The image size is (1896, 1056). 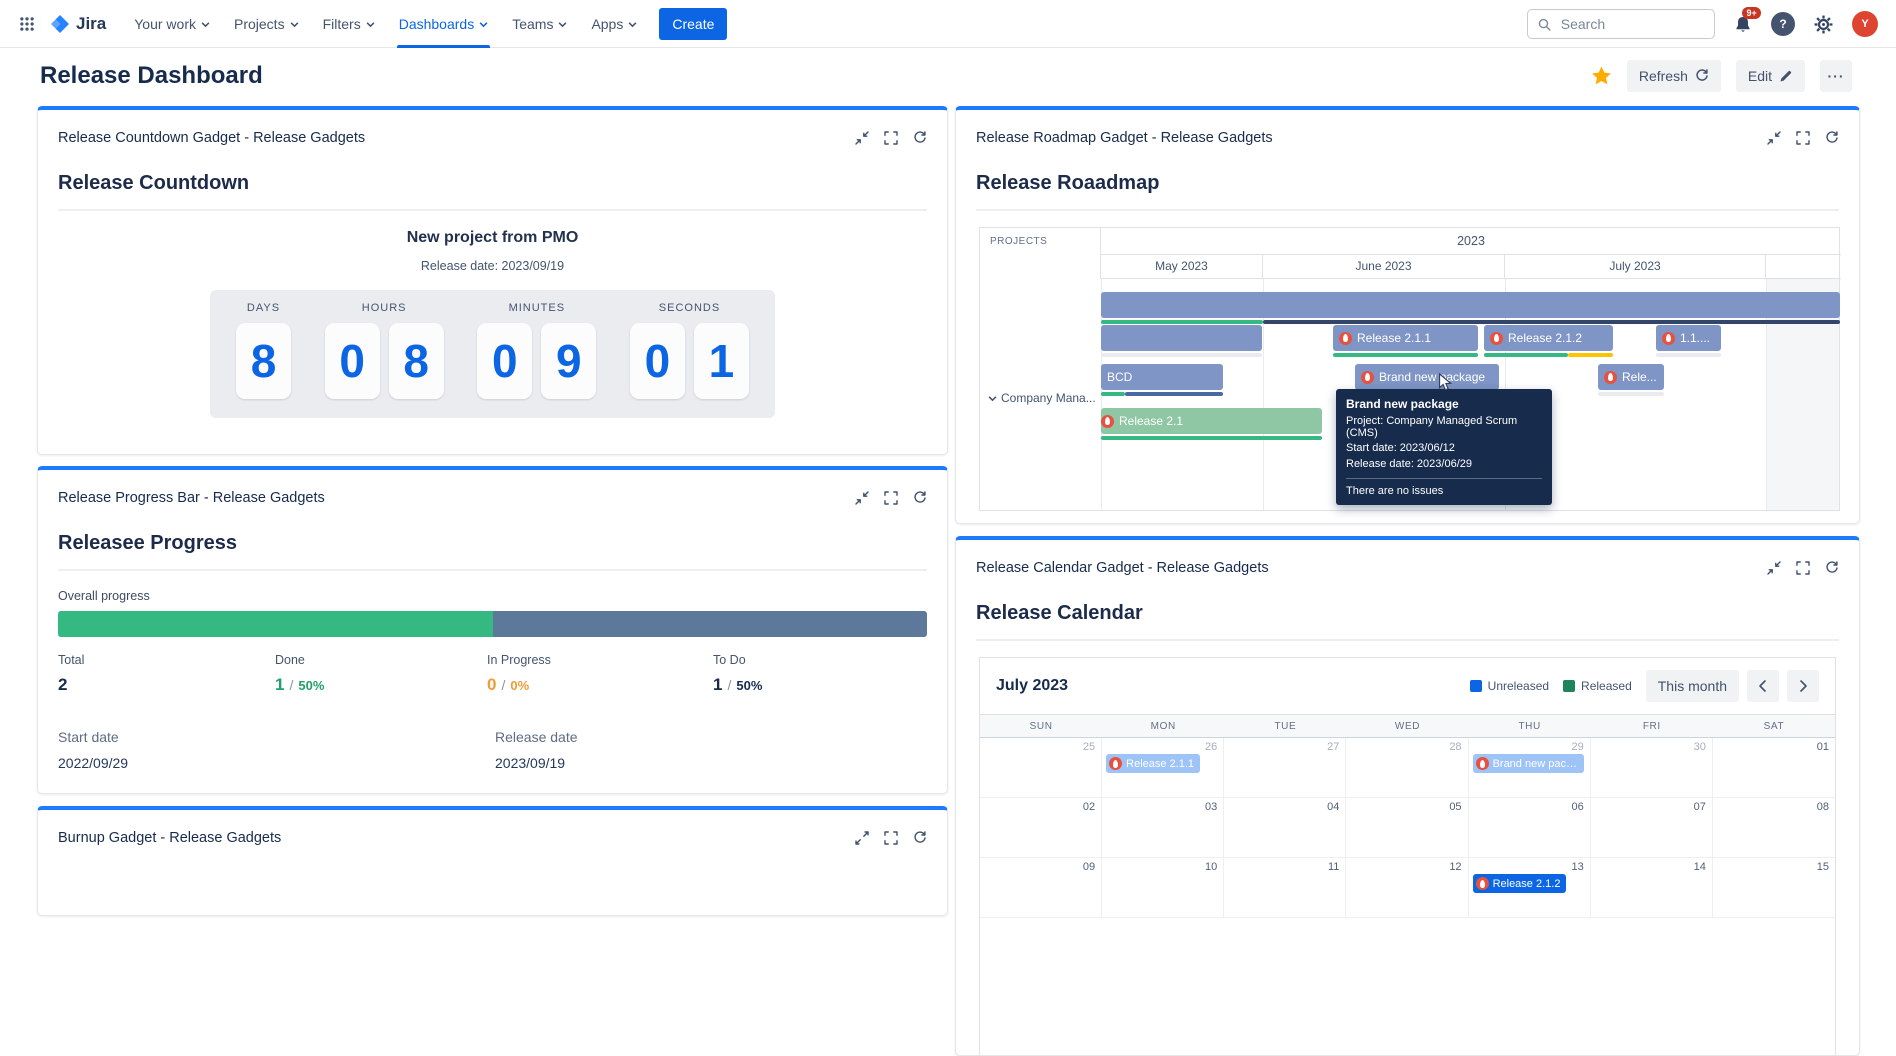 I want to click on edit-button: Edit, so click(x=1770, y=76).